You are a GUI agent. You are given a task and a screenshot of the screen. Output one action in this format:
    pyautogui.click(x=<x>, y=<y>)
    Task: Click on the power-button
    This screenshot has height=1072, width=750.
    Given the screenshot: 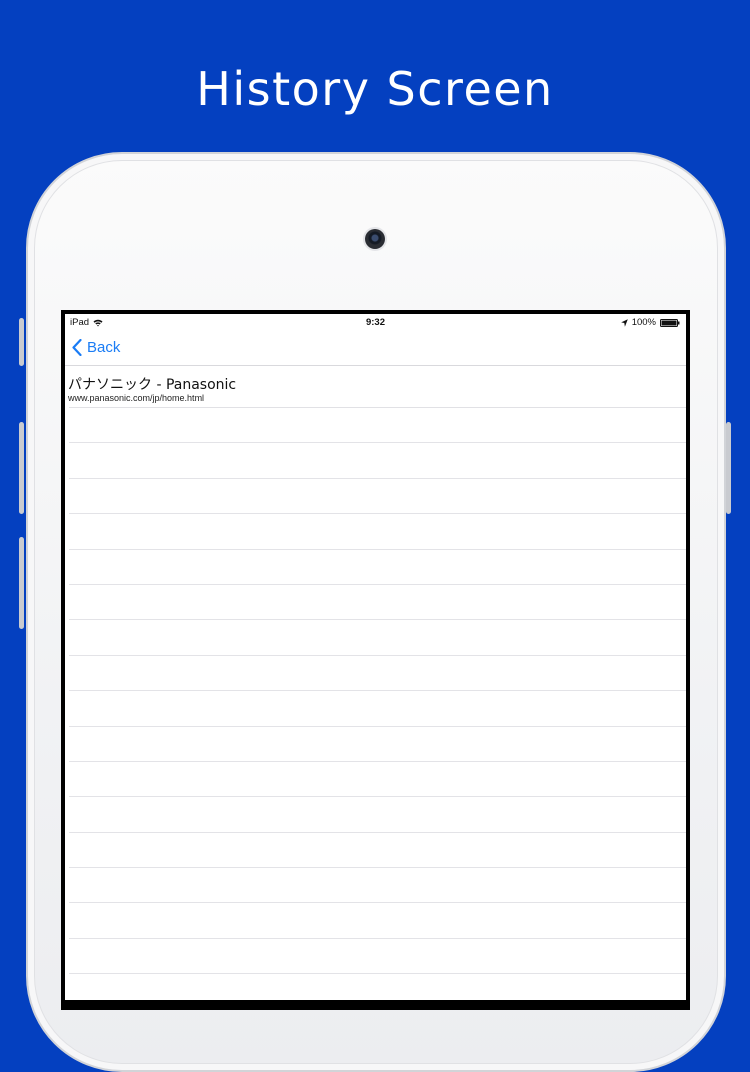 What is the action you would take?
    pyautogui.click(x=728, y=468)
    